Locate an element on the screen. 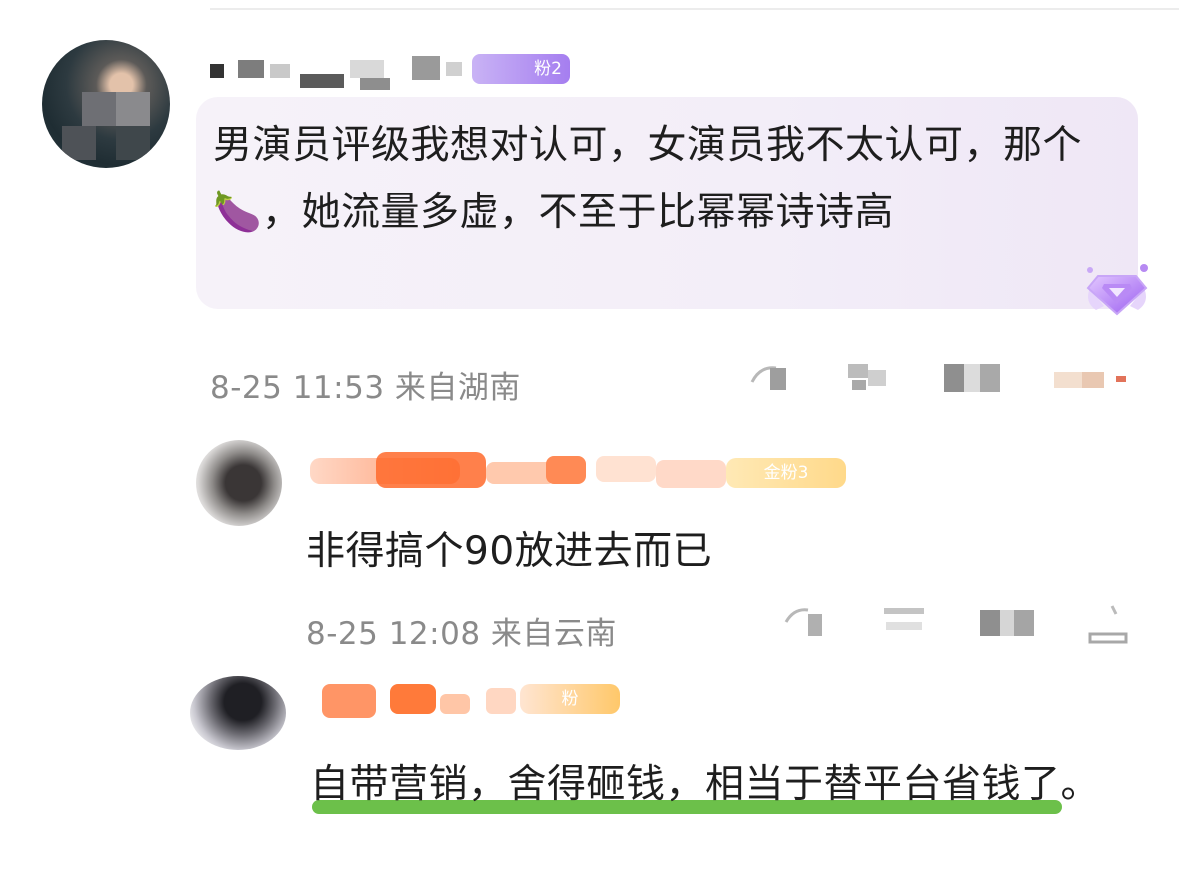 The image size is (1179, 890). reply-location: 来自云南 is located at coordinates (553, 634).